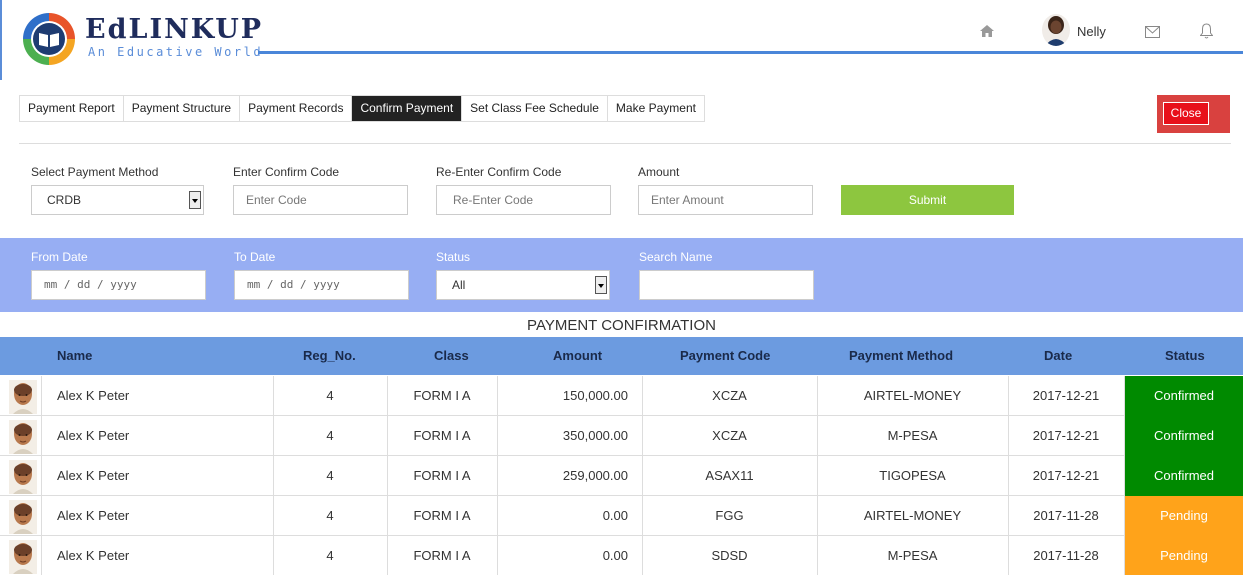  Describe the element at coordinates (1056, 30) in the screenshot. I see `avatar` at that location.